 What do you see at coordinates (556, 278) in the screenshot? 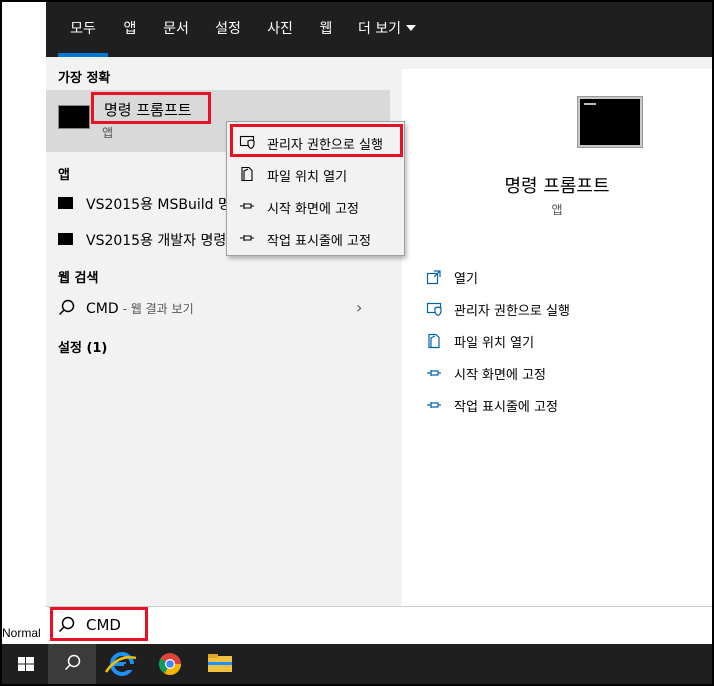
I see `action-open: 열기` at bounding box center [556, 278].